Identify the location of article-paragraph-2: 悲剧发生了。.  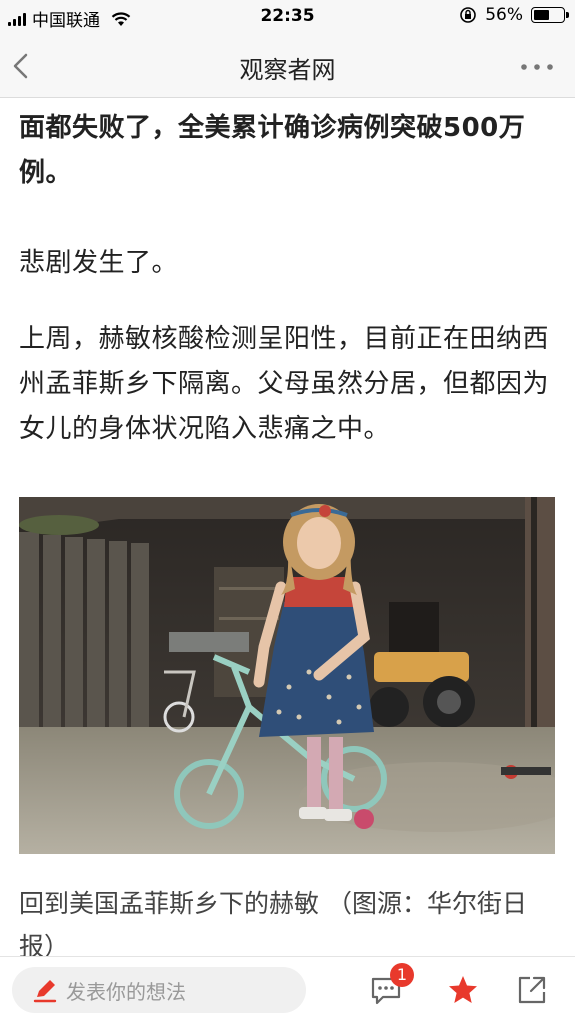
(99, 263).